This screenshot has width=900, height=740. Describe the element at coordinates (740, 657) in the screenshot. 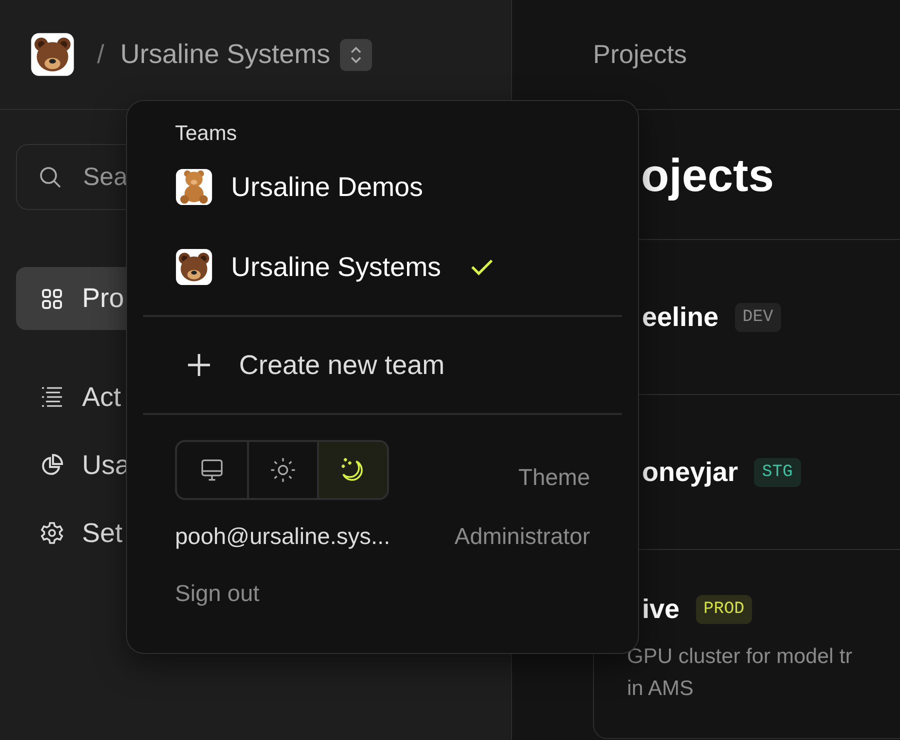

I see `project-description: GPU cluster for model tr` at that location.